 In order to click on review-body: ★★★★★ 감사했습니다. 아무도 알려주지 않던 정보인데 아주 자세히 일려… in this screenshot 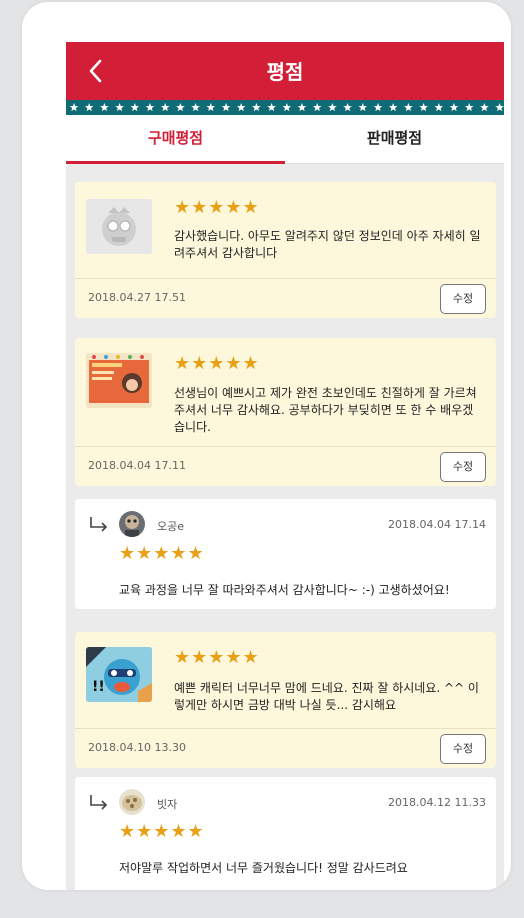, I will do `click(285, 230)`.